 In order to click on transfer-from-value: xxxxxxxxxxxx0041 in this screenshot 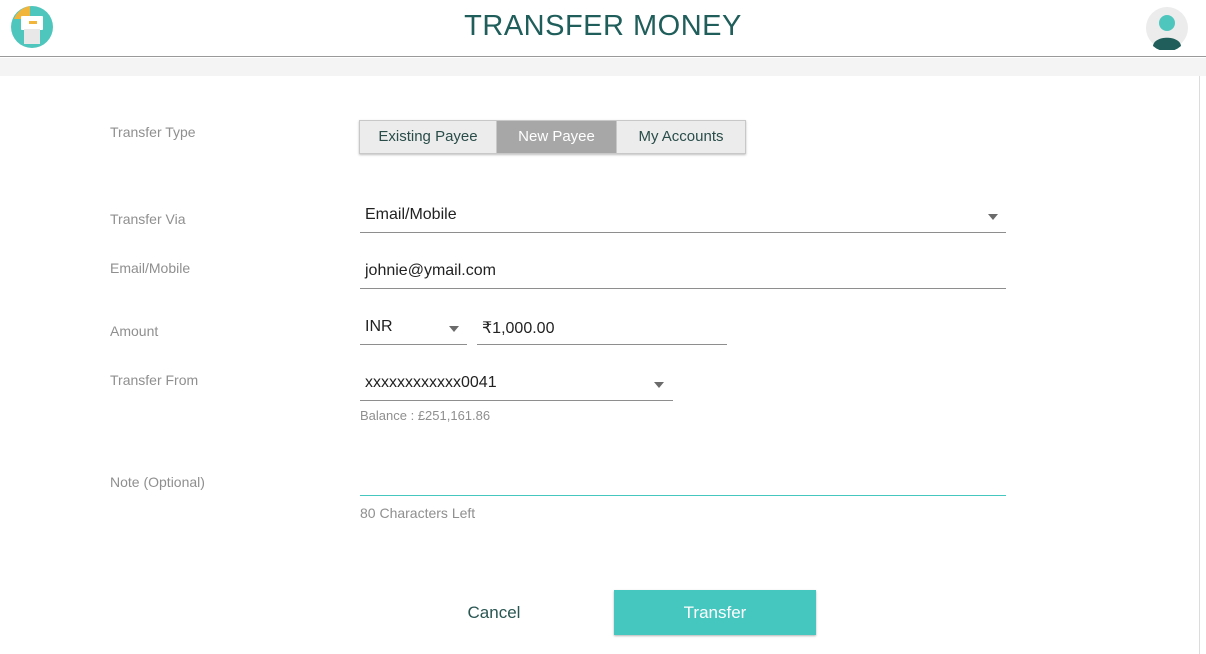, I will do `click(431, 382)`.